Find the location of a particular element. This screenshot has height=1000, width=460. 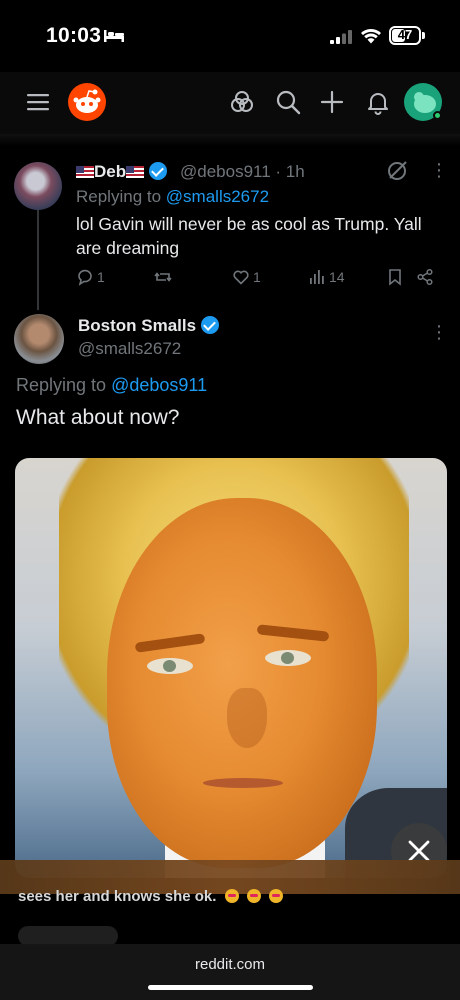

heart-icon is located at coordinates (241, 277).